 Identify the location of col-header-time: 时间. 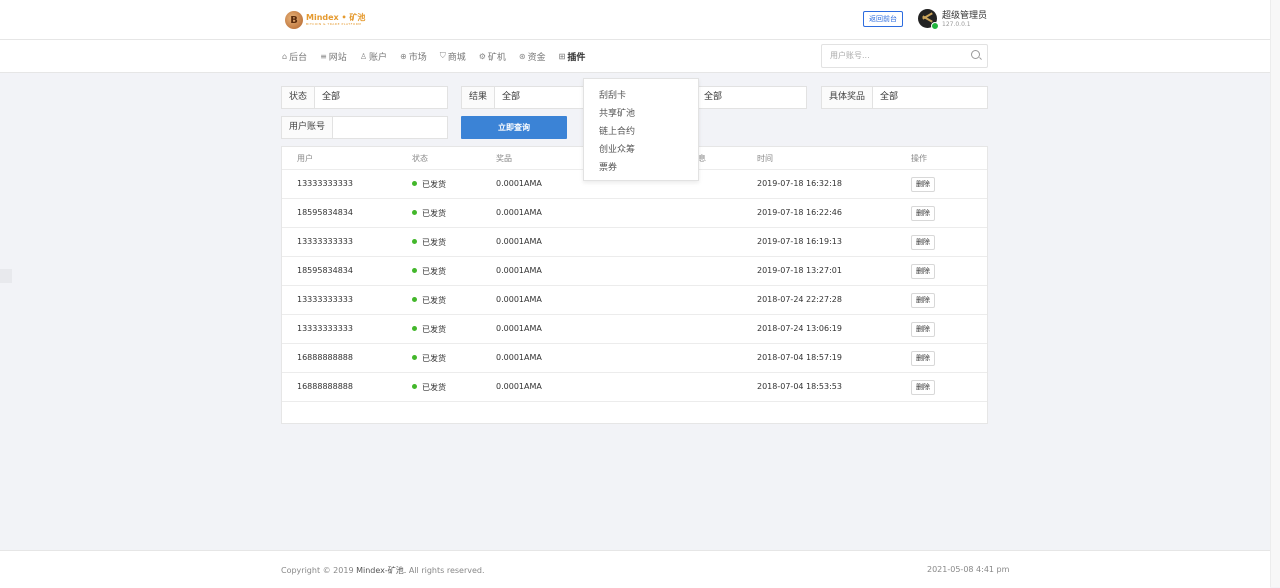
(765, 158).